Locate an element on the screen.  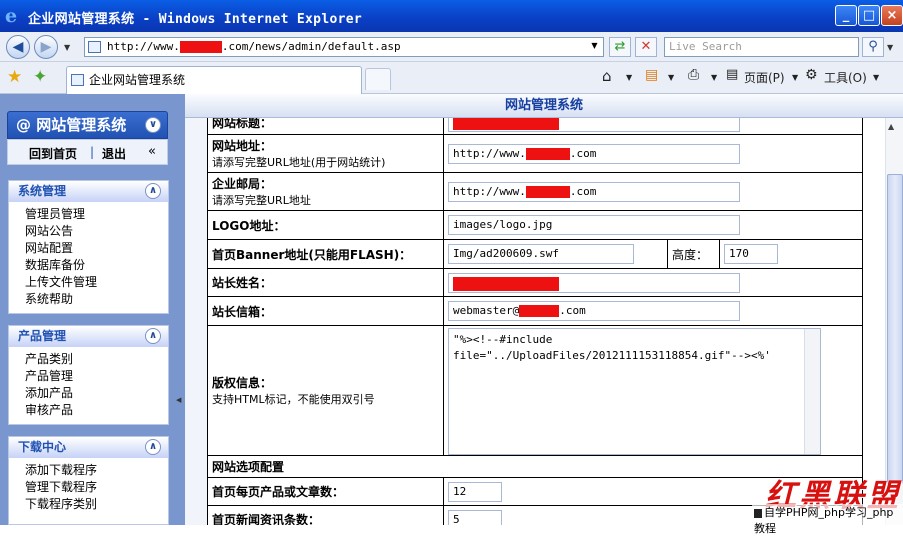
banner-url-input: Img/ad200609.swf is located at coordinates (541, 254).